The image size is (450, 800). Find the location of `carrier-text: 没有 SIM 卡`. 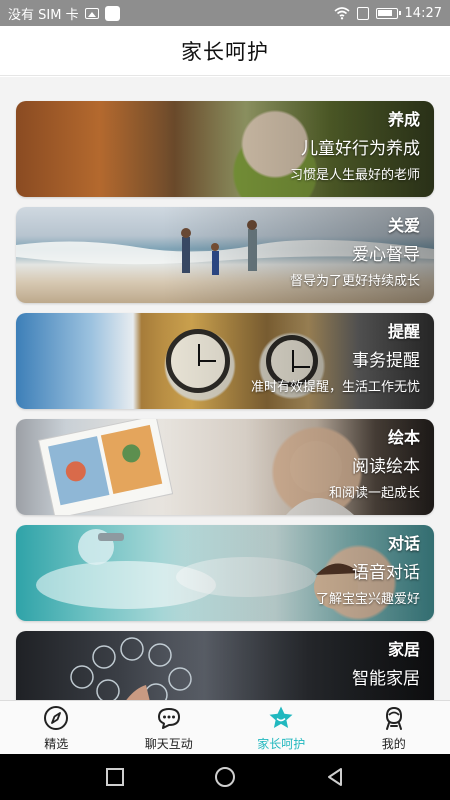

carrier-text: 没有 SIM 卡 is located at coordinates (43, 15).